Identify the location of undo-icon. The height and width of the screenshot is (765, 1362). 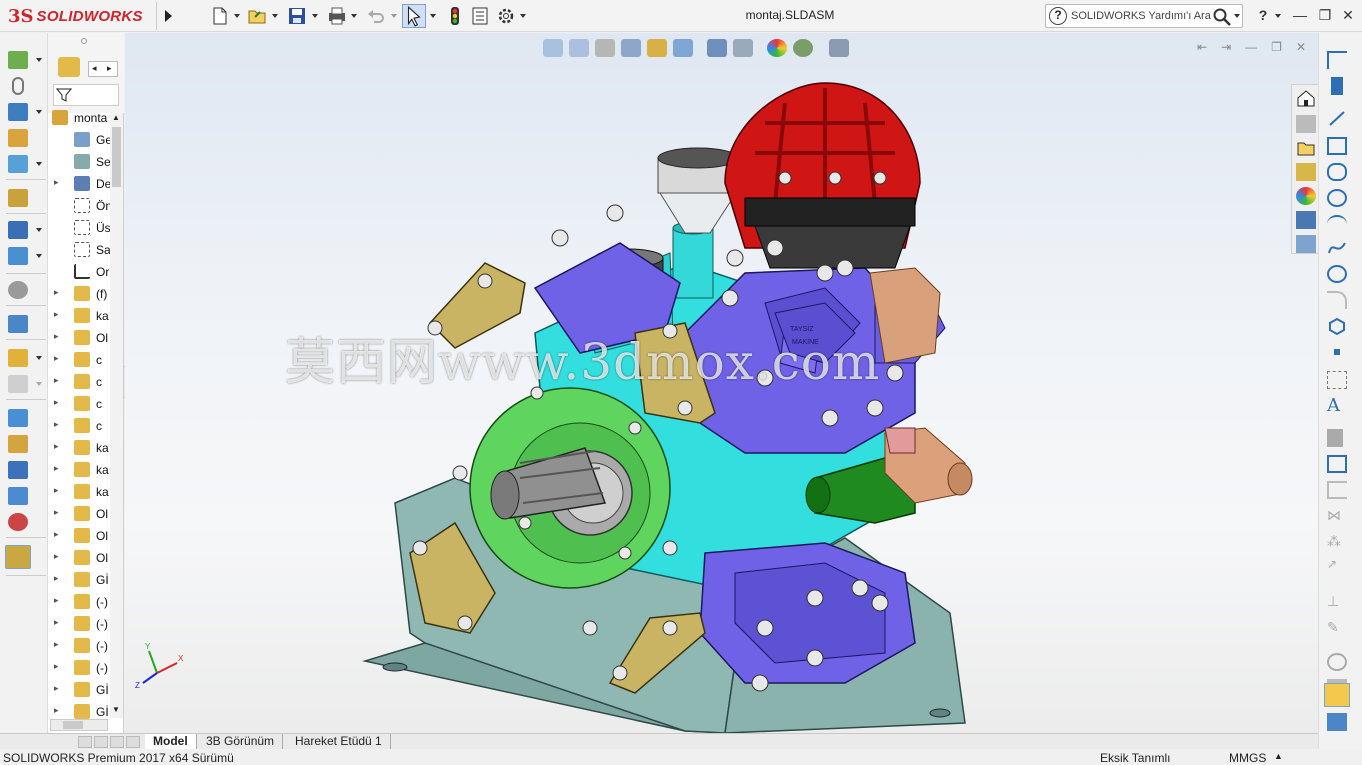
(376, 16).